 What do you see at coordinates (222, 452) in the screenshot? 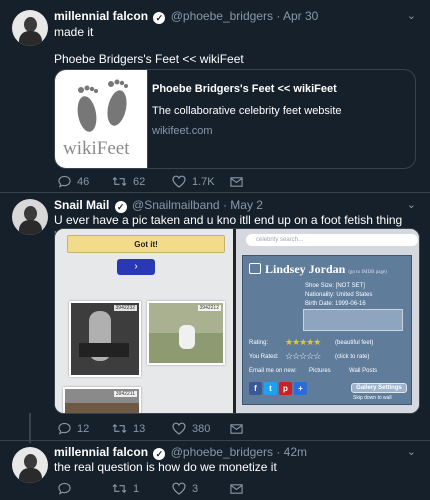
I see `author-handle: @phoebe_bridgers` at bounding box center [222, 452].